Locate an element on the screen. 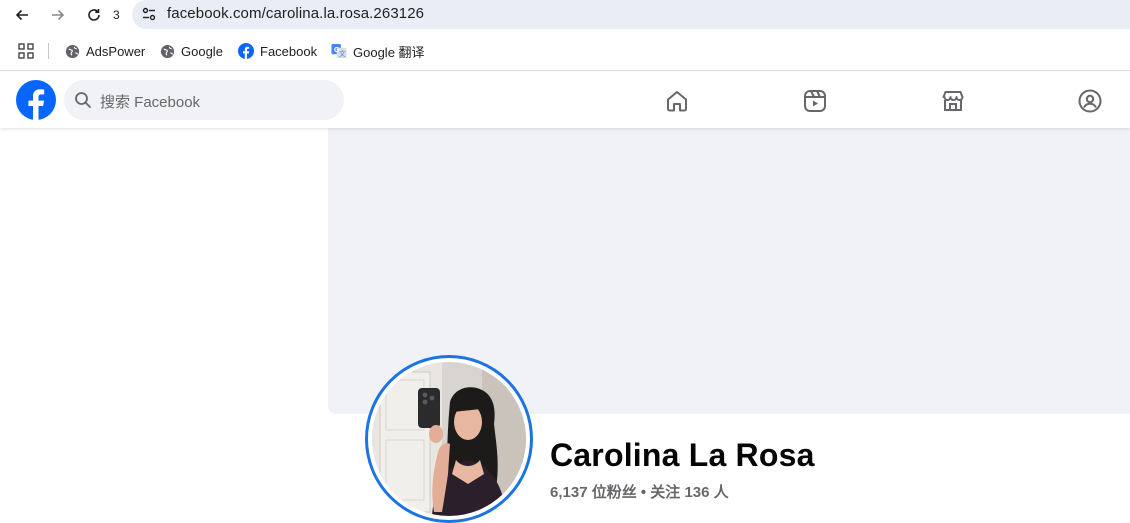  facebook-icon is located at coordinates (246, 51).